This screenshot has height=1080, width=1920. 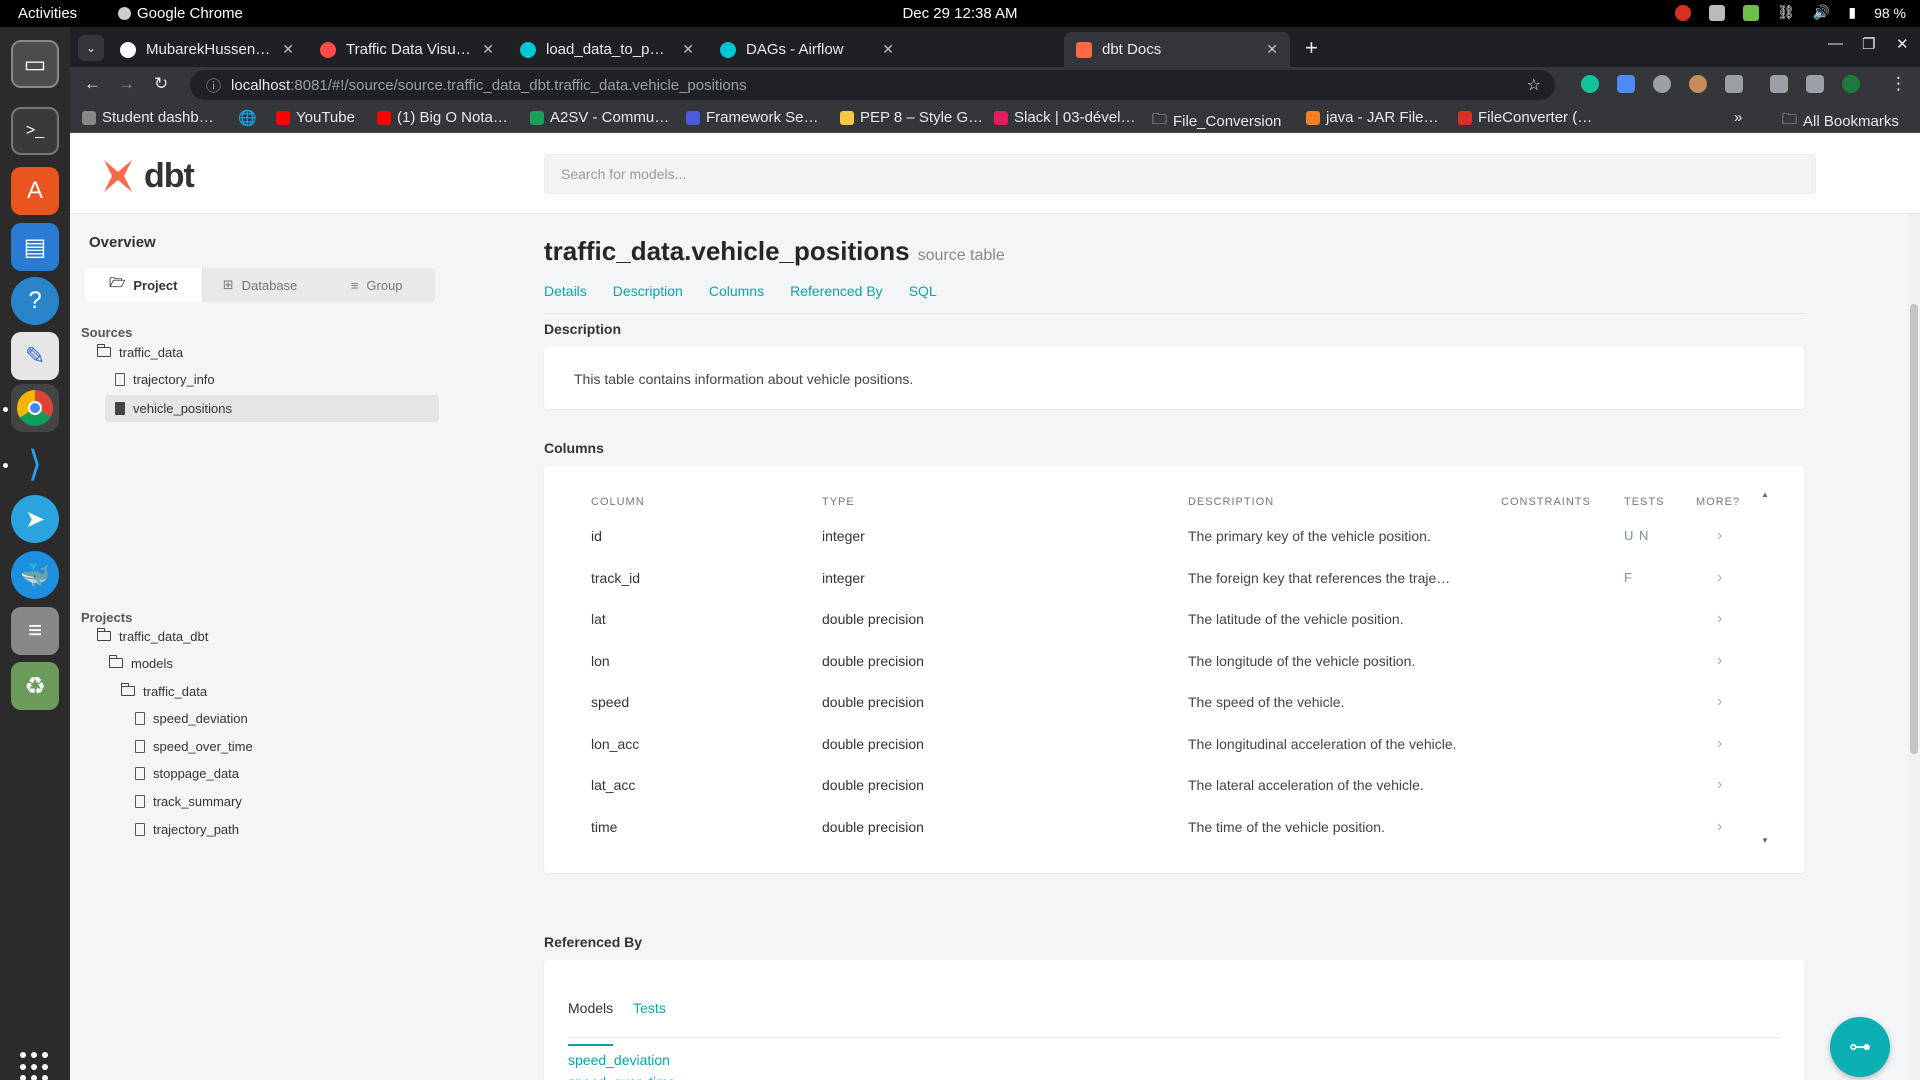 I want to click on files-icon: ▭, so click(x=35, y=64).